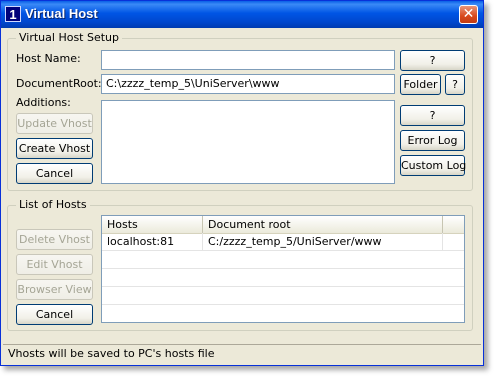 This screenshot has height=376, width=494. I want to click on host-help-button: ?, so click(432, 60).